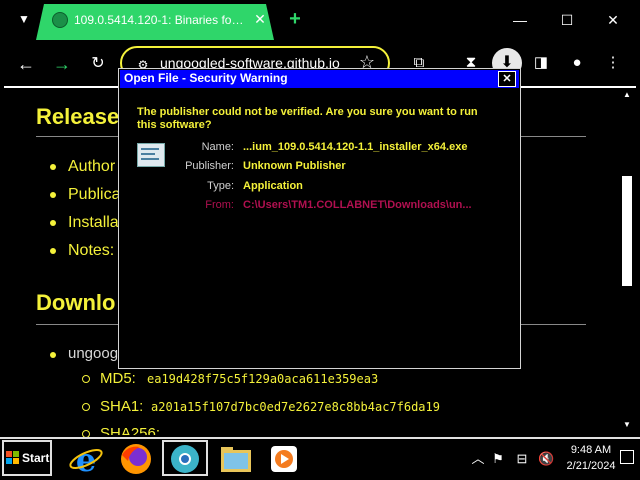 The height and width of the screenshot is (480, 640). Describe the element at coordinates (260, 19) in the screenshot. I see `tab-close-icon: ✕` at that location.